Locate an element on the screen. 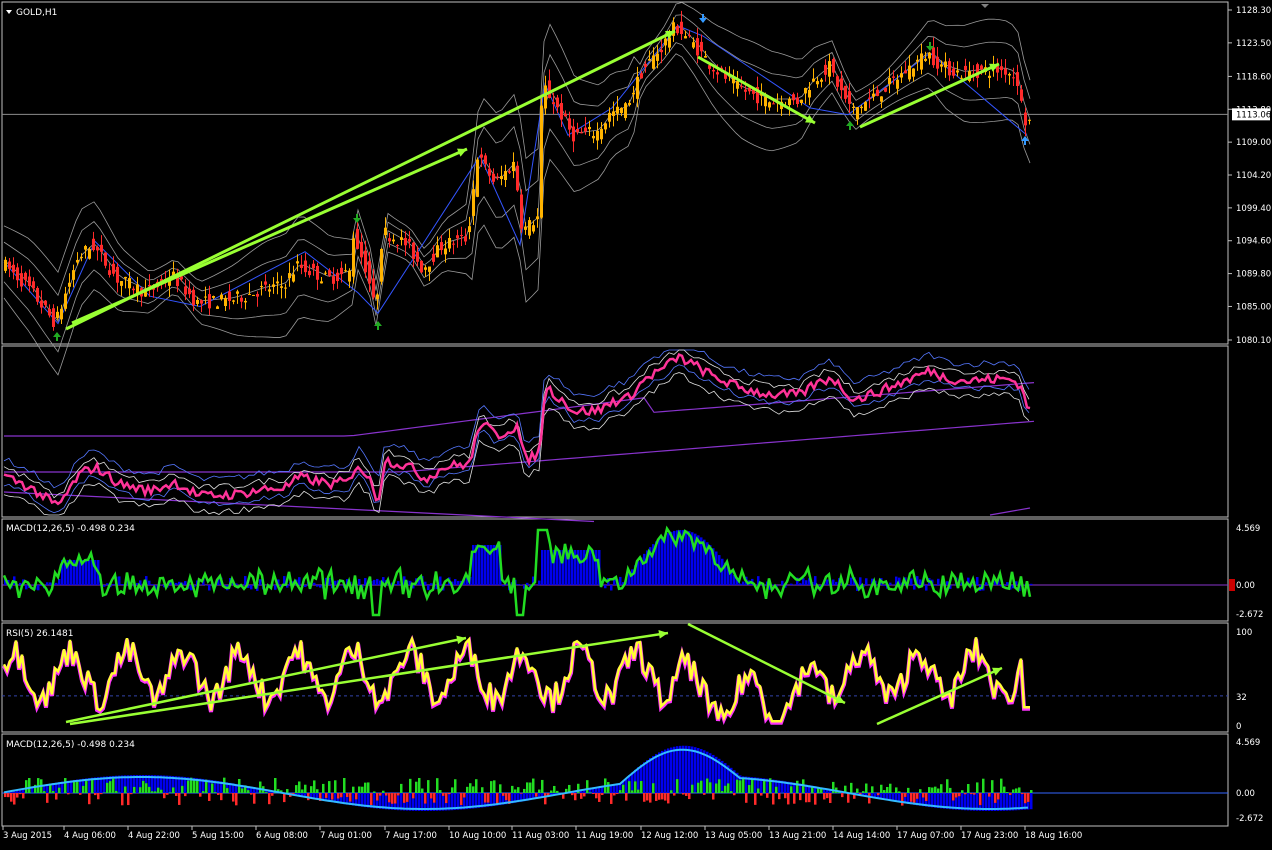 The height and width of the screenshot is (850, 1272). rsi-trend-arrow is located at coordinates (766, 663).